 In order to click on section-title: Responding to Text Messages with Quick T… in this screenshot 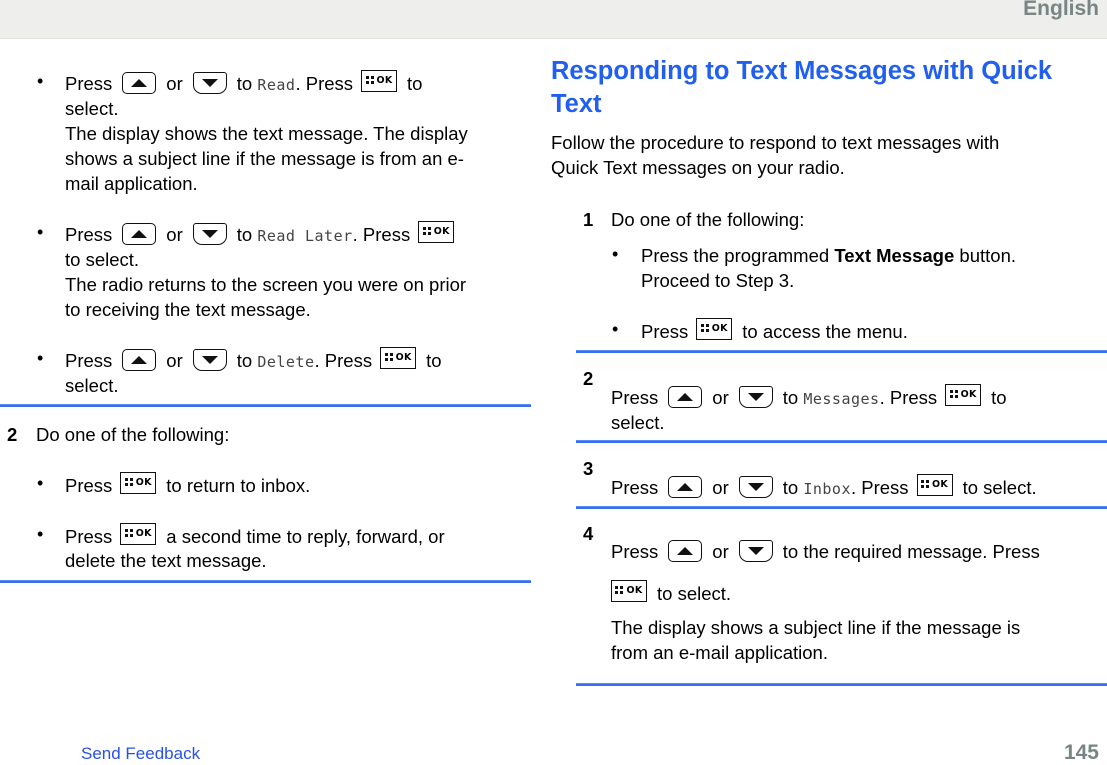, I will do `click(826, 88)`.